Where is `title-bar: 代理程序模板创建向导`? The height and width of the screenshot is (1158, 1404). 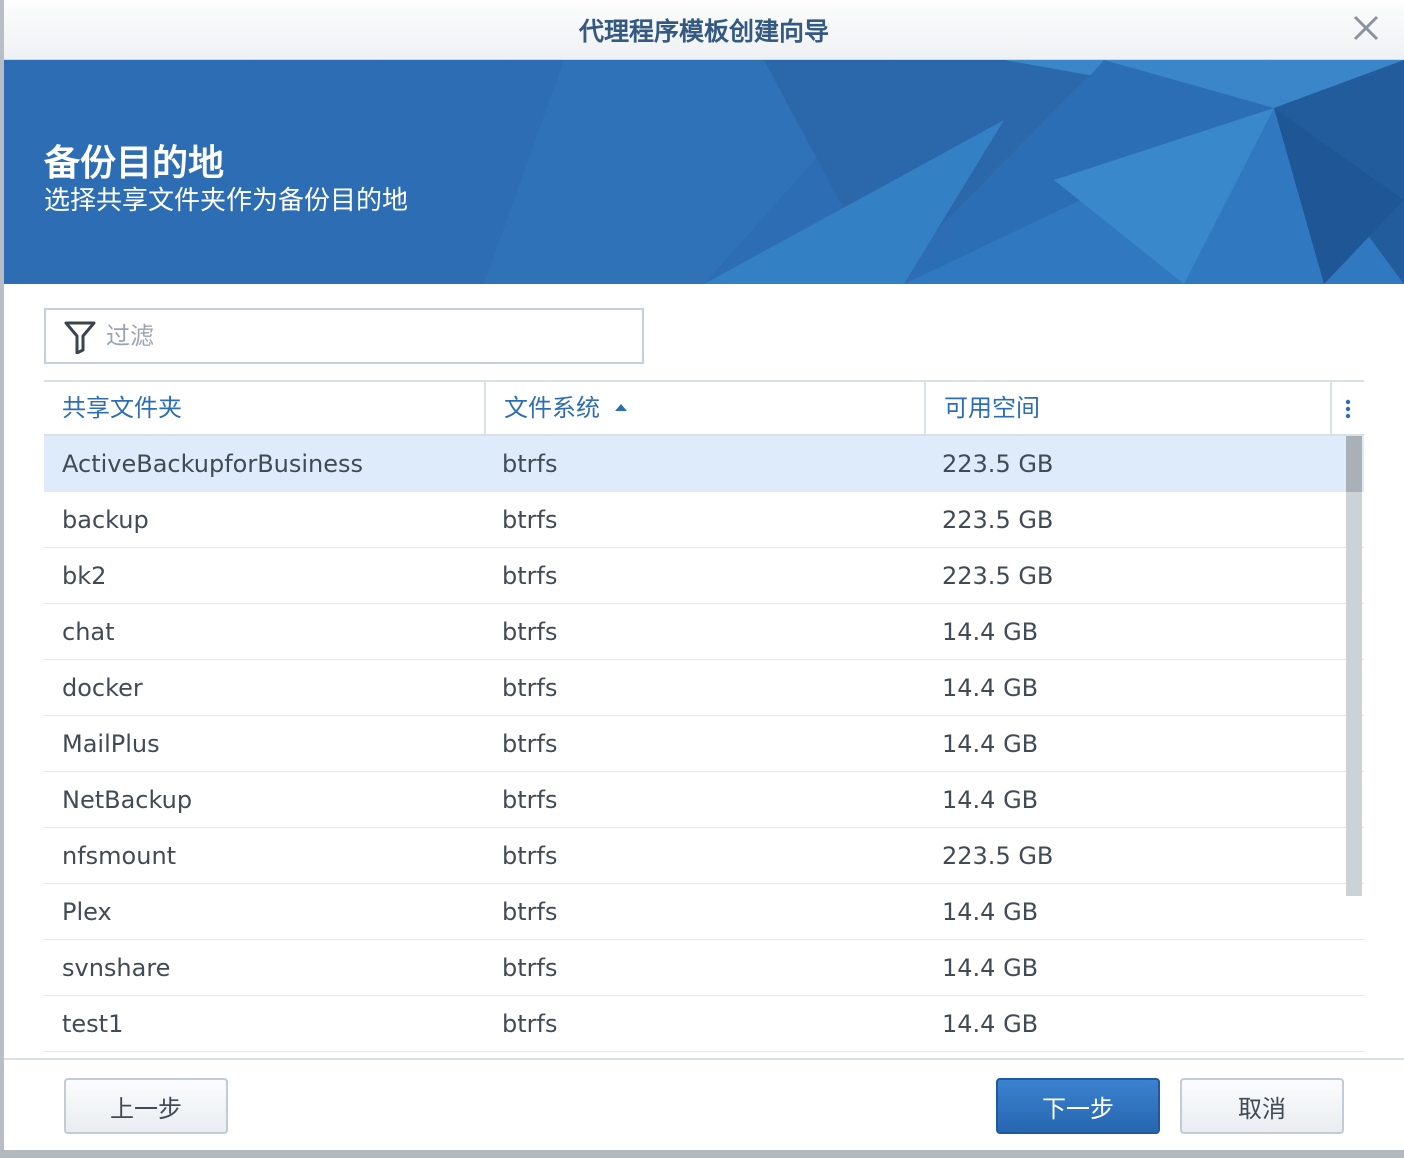
title-bar: 代理程序模板创建向导 is located at coordinates (704, 30).